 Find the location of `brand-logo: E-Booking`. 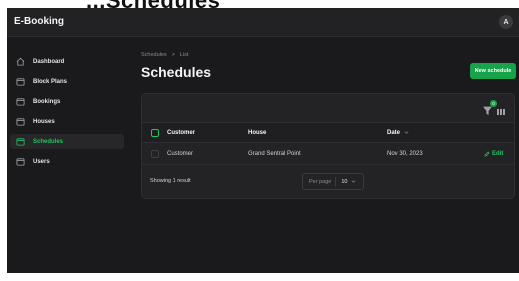

brand-logo: E-Booking is located at coordinates (39, 21).